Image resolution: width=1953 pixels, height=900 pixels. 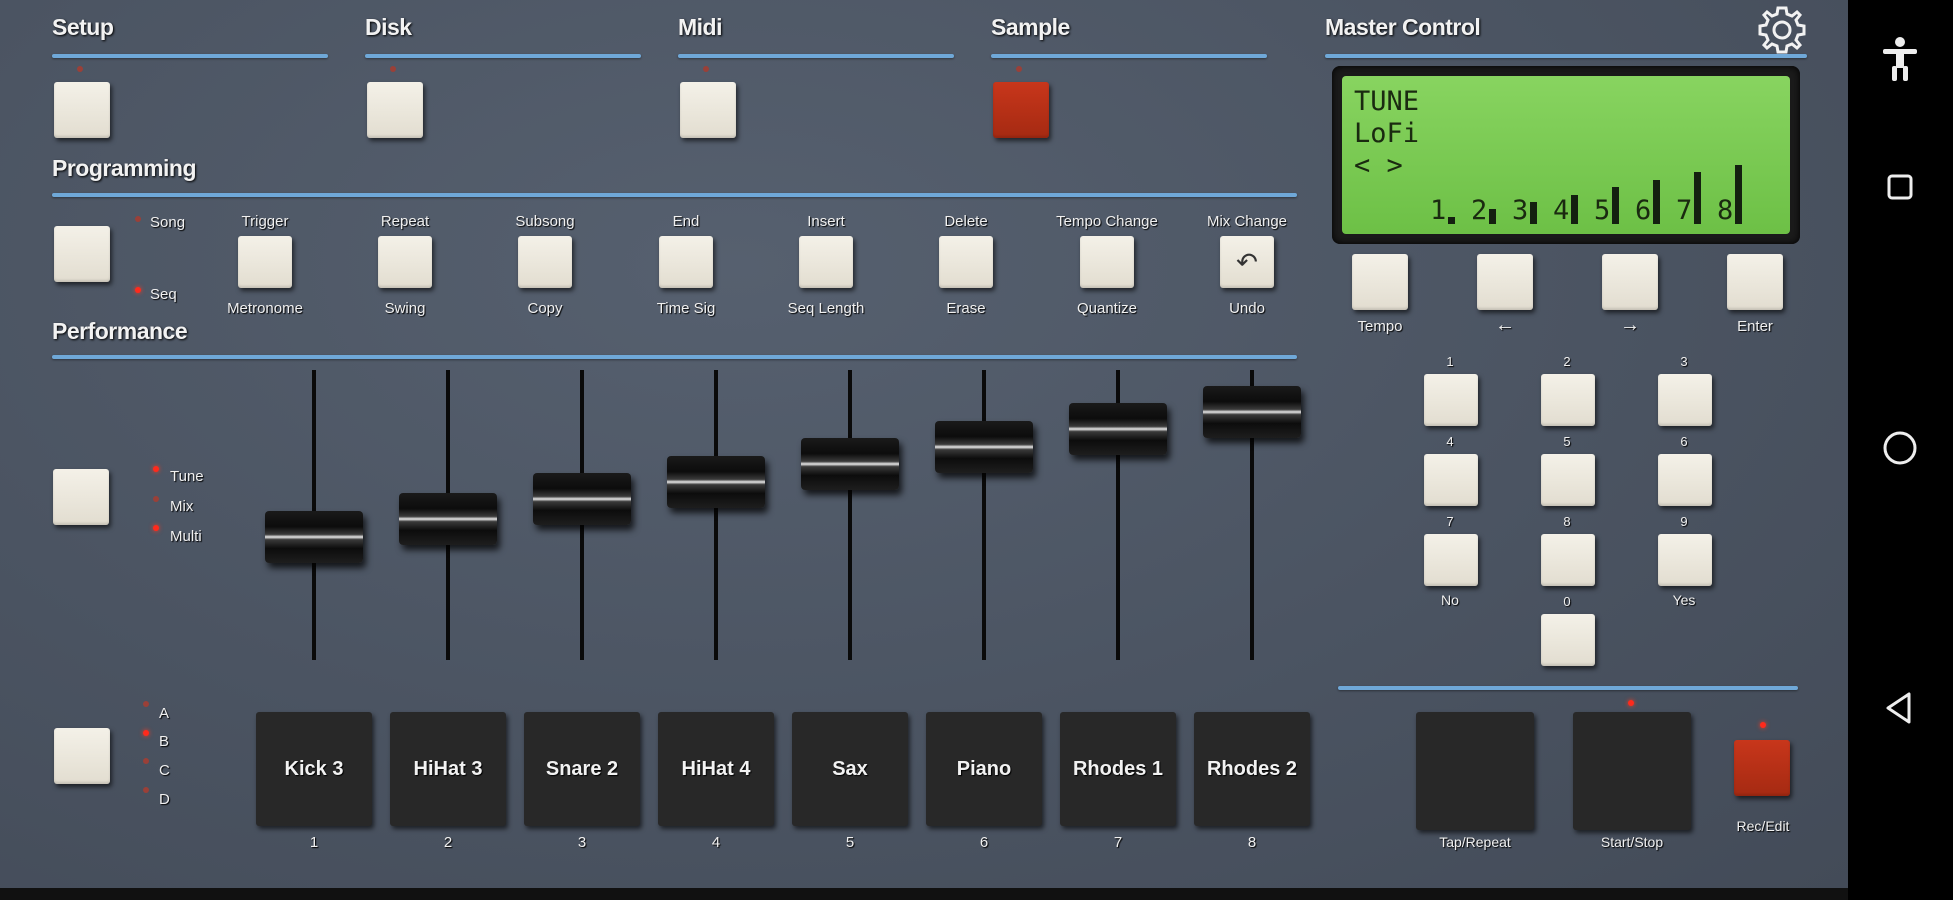 I want to click on erase-label: Erase, so click(x=966, y=308).